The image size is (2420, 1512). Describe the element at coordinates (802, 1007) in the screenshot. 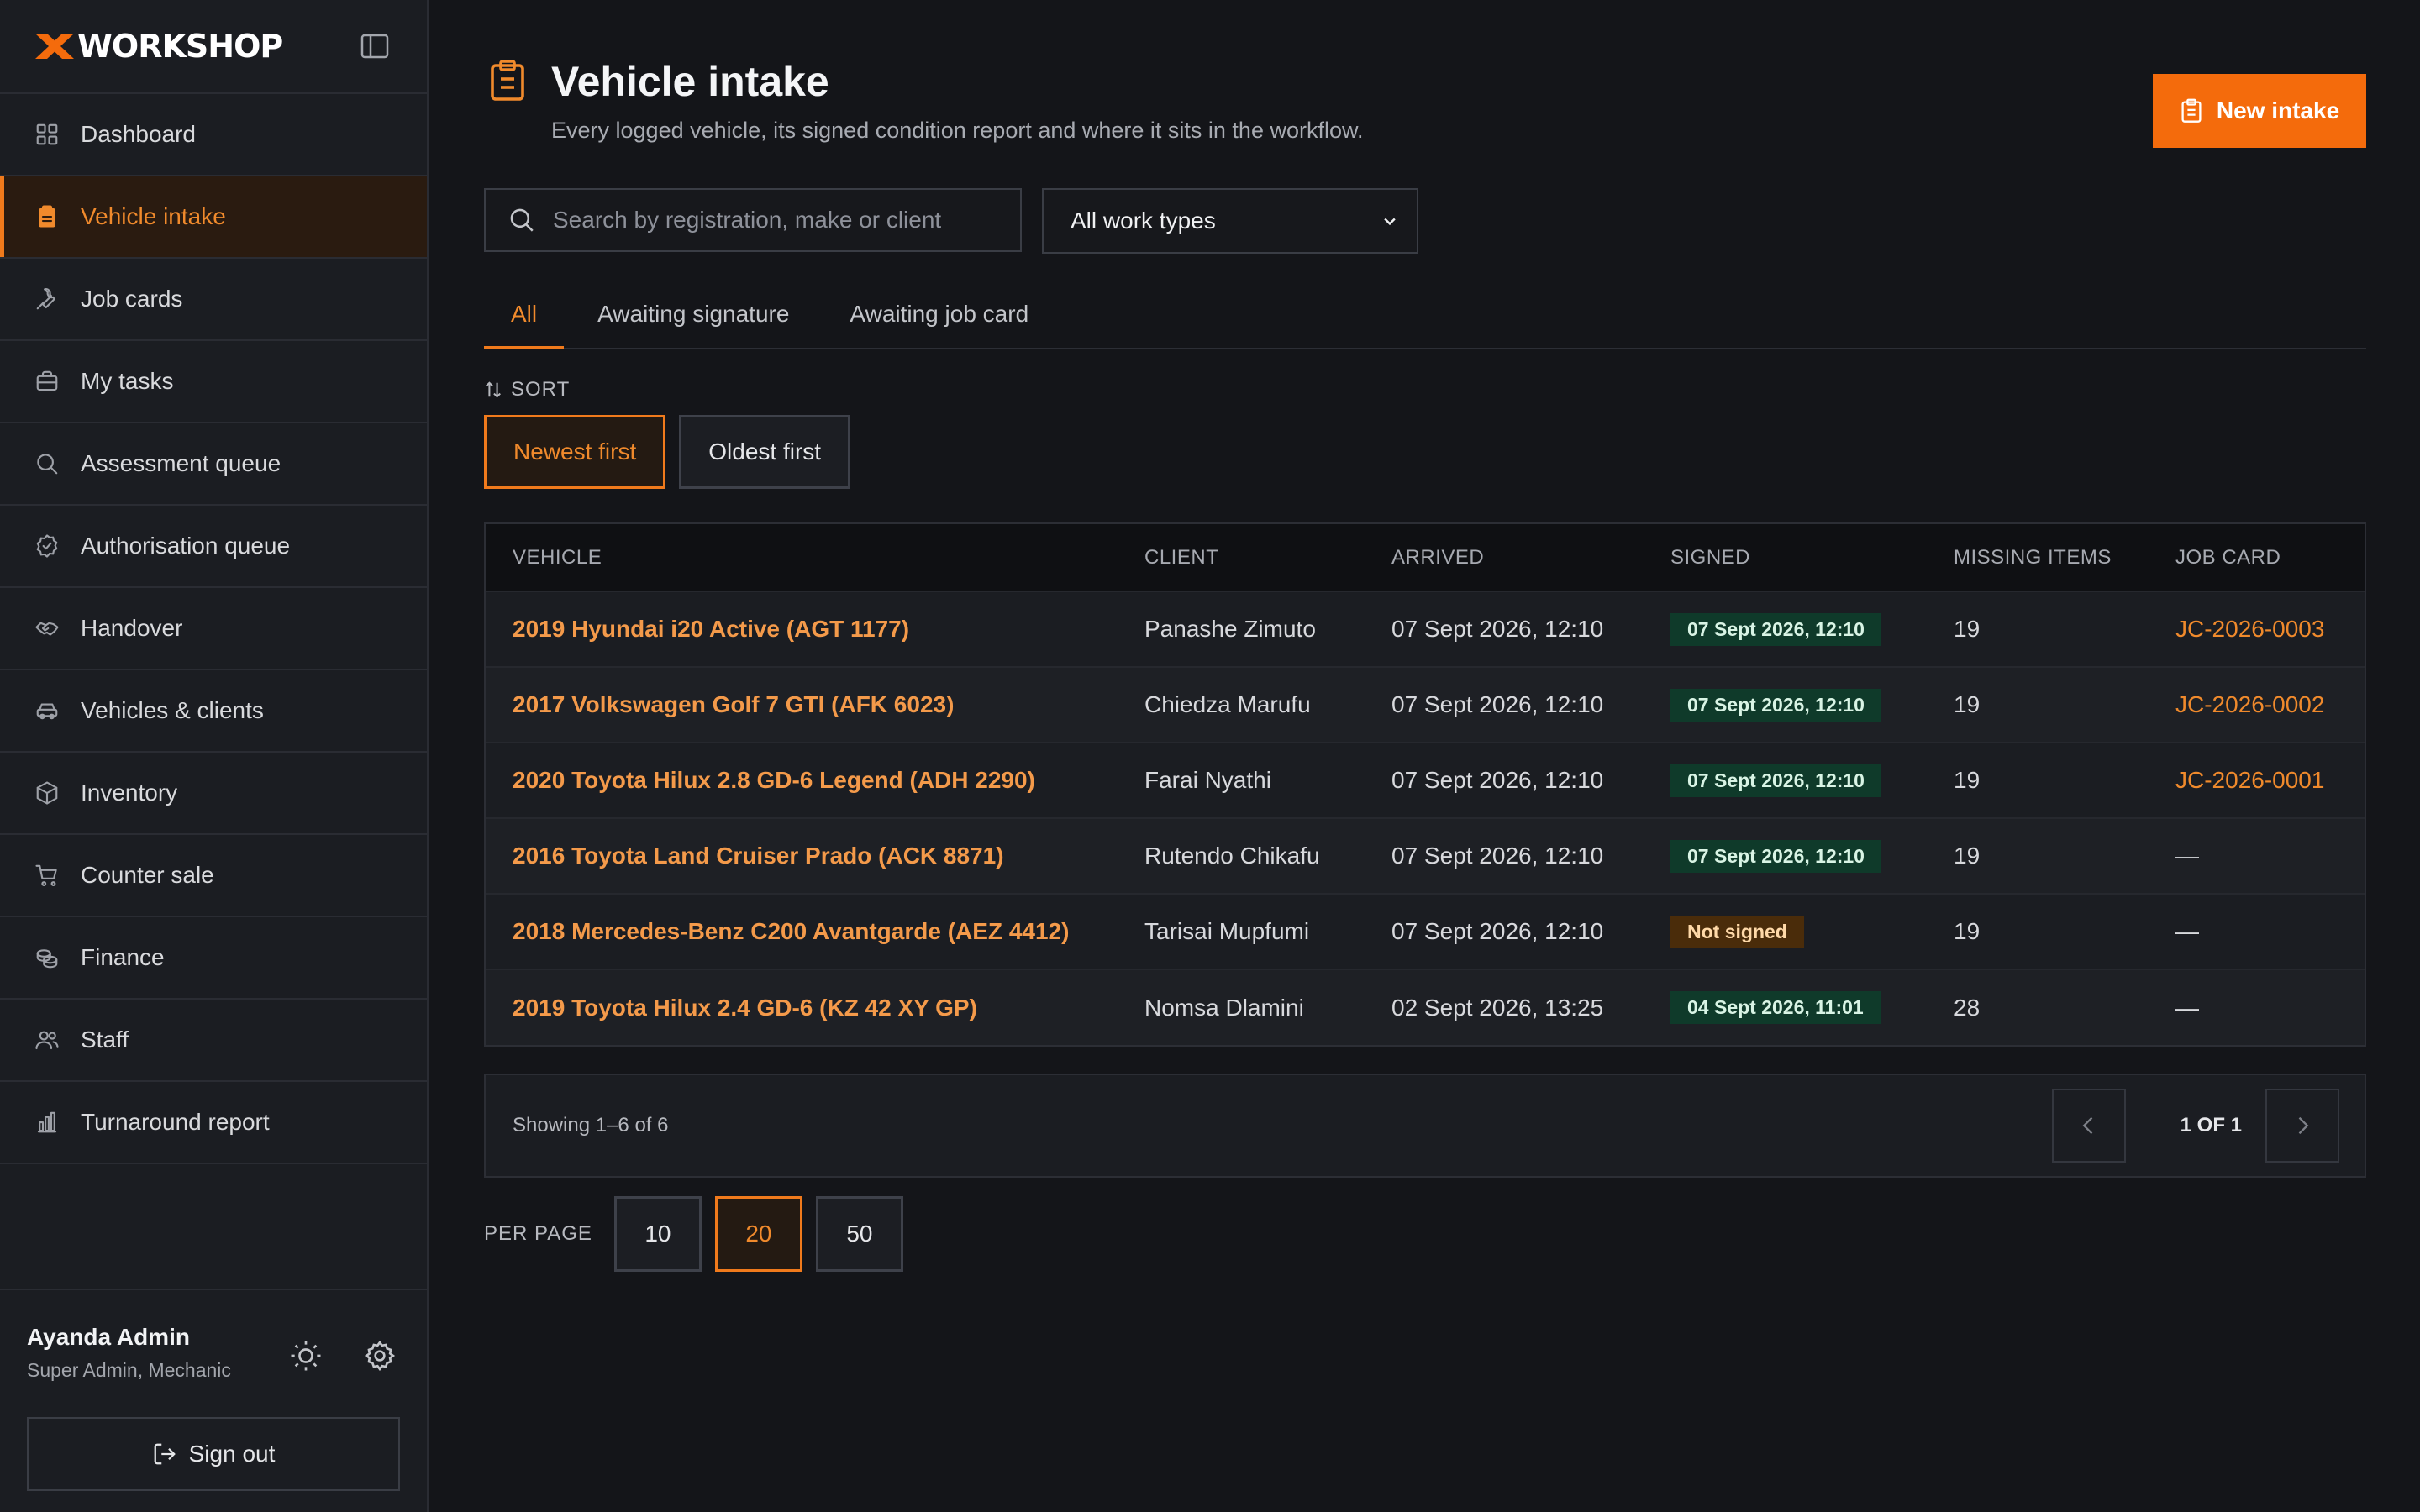

I see `vehicle-link: 2019 Toyota Hilux 2.4 GD-6 (KZ 42 XY GP)` at that location.